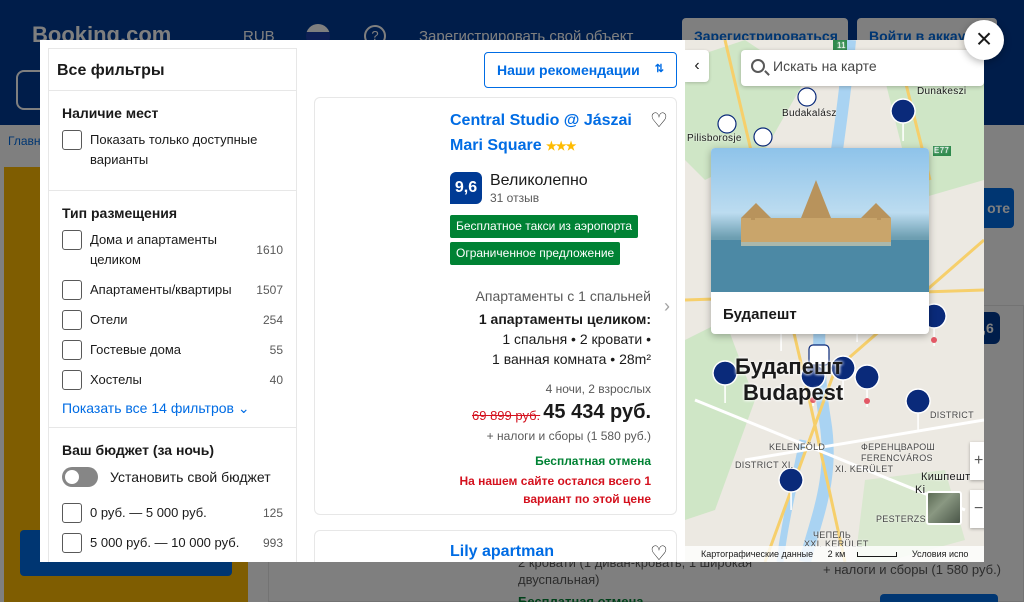  What do you see at coordinates (944, 508) in the screenshot?
I see `satellite-toggle` at bounding box center [944, 508].